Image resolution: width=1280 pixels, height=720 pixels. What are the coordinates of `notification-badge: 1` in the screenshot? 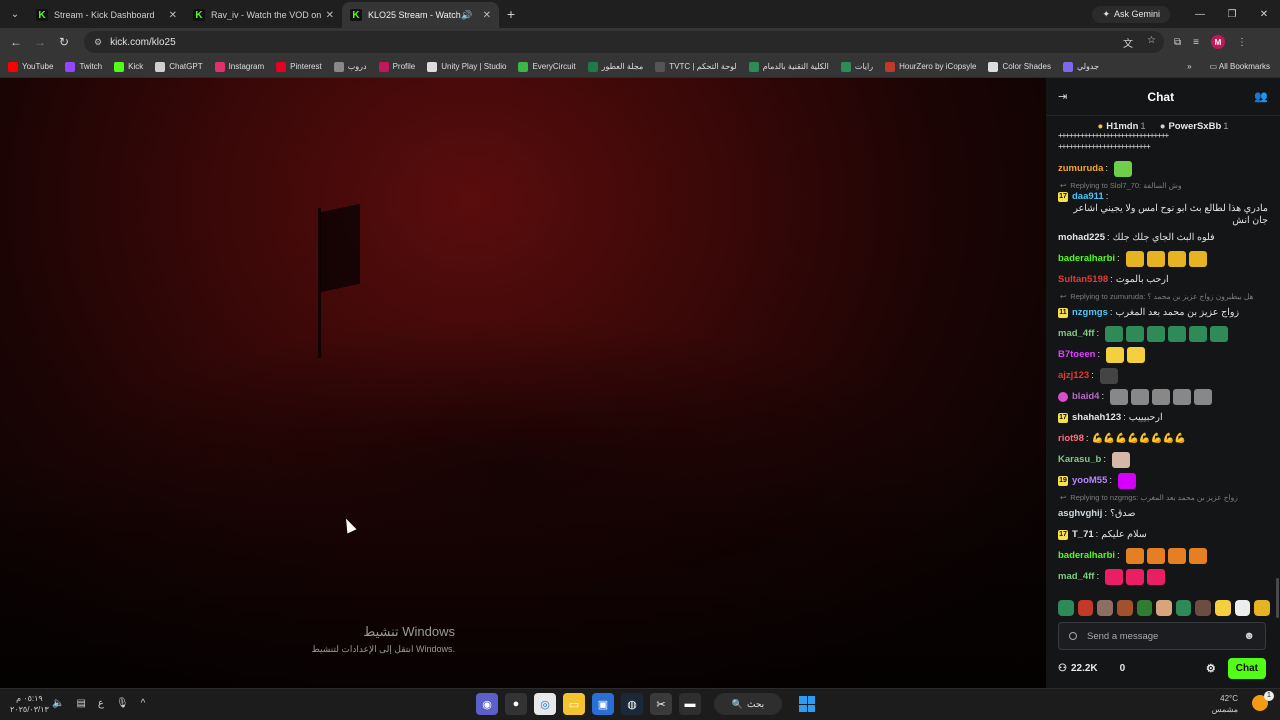 It's located at (1269, 696).